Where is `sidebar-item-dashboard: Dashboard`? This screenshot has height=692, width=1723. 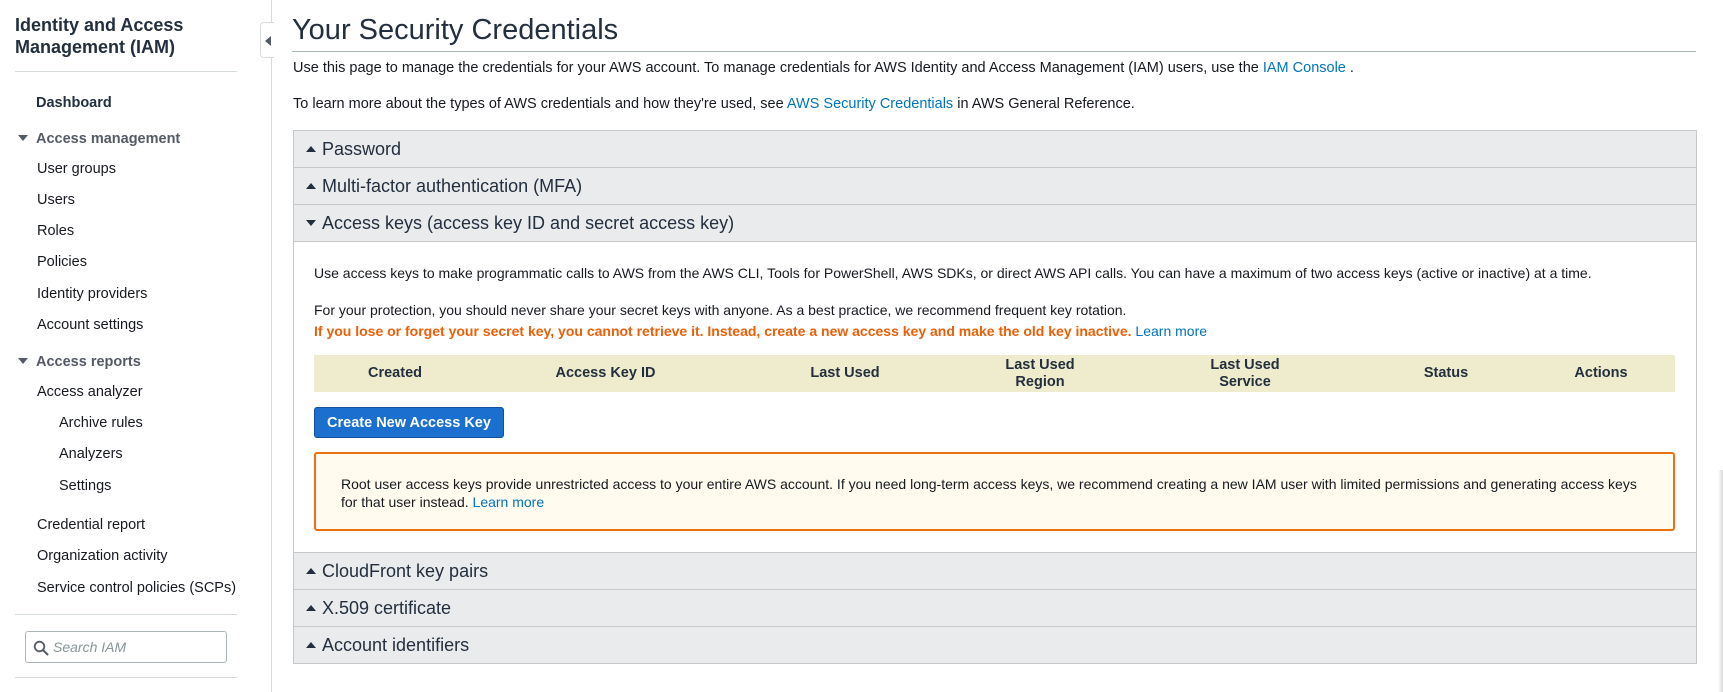
sidebar-item-dashboard: Dashboard is located at coordinates (74, 103).